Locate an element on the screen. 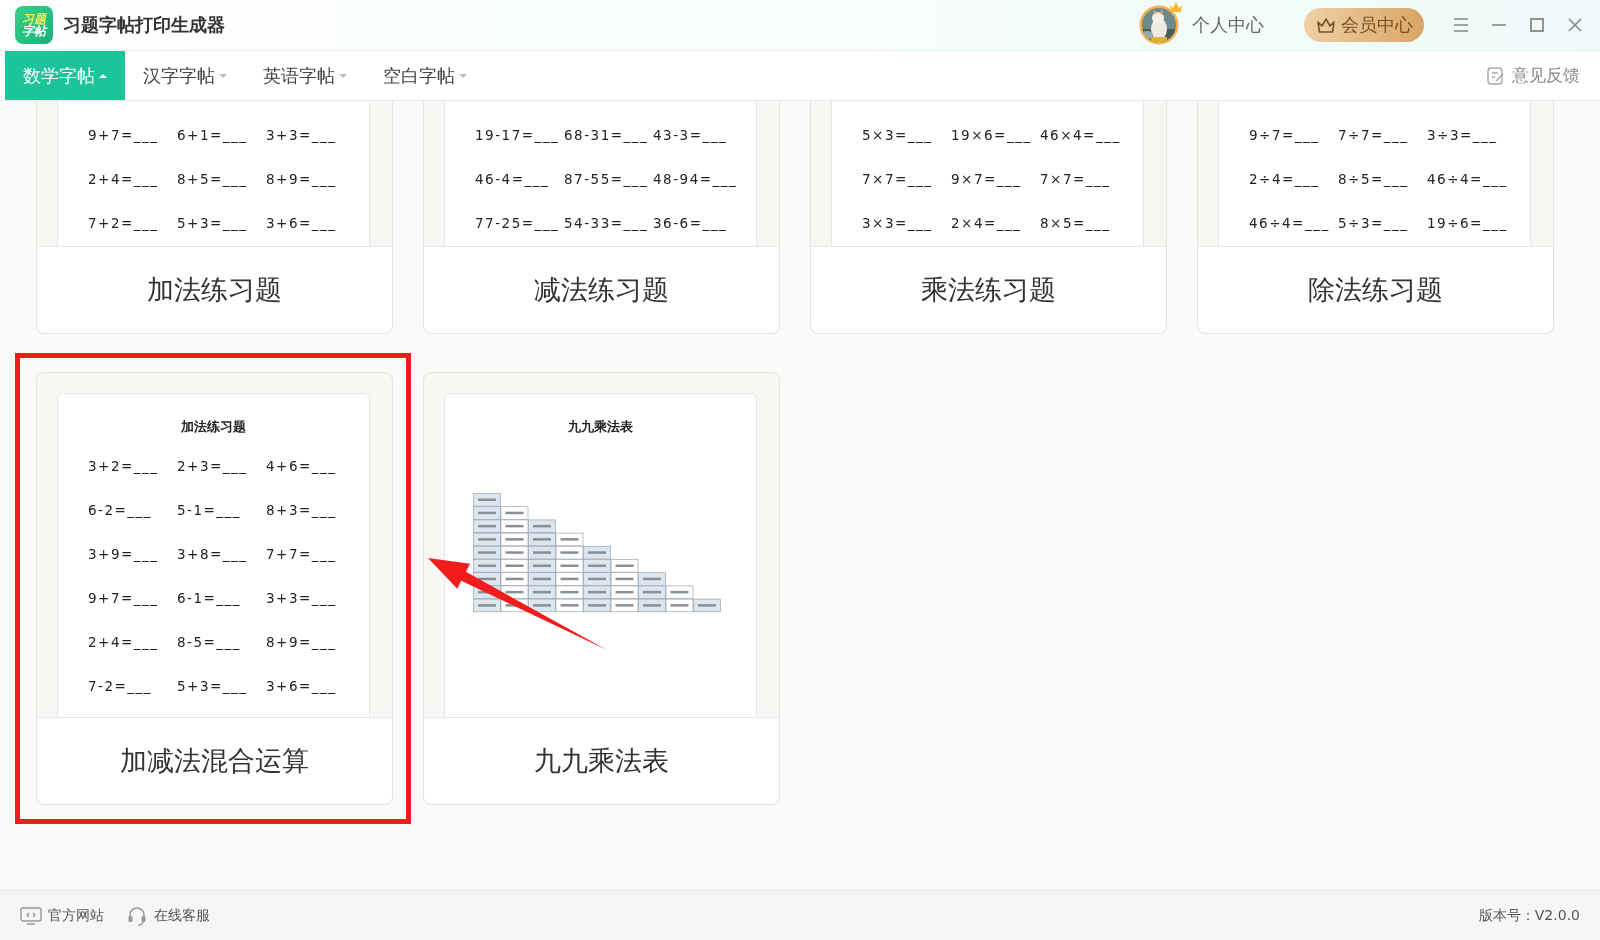 The image size is (1600, 940). monitor-icon is located at coordinates (31, 916).